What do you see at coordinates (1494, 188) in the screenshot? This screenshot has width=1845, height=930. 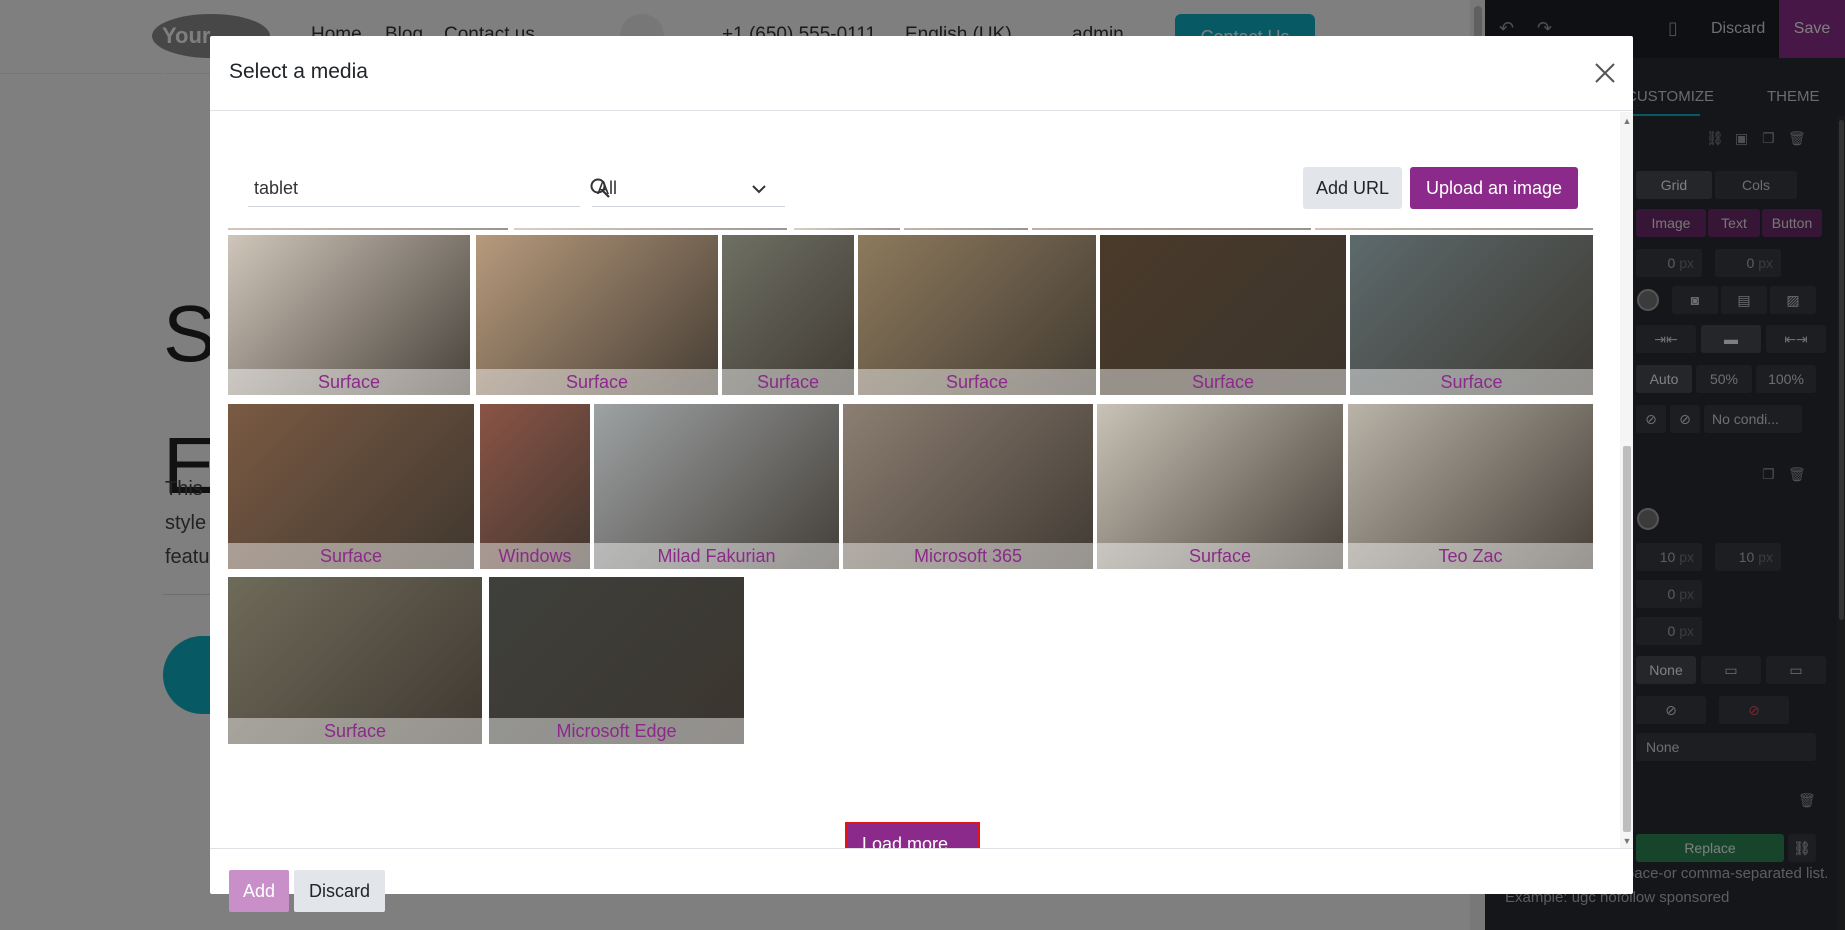 I see `upload-image-button: Upload an image` at bounding box center [1494, 188].